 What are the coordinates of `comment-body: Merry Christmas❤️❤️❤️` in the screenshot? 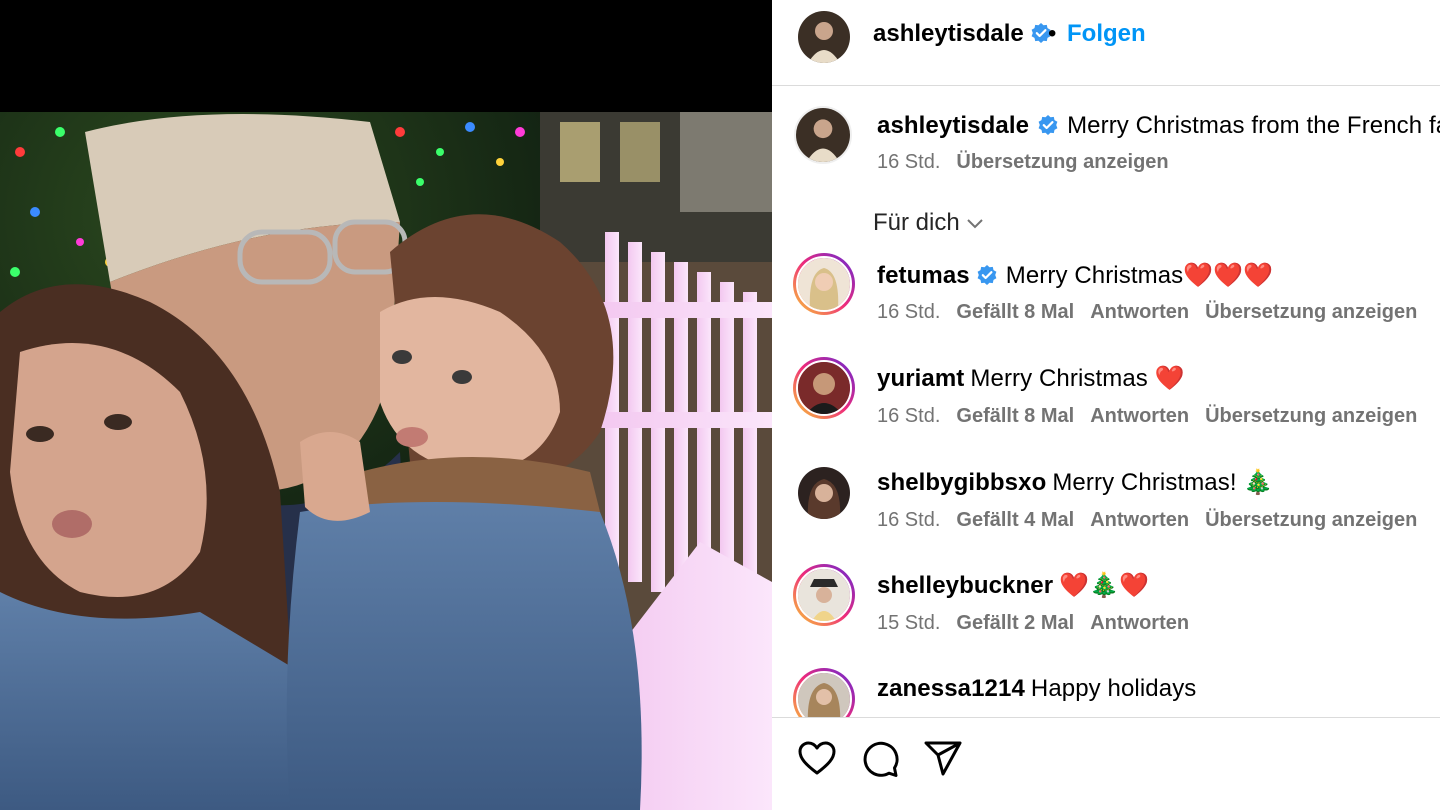 It's located at (1139, 275).